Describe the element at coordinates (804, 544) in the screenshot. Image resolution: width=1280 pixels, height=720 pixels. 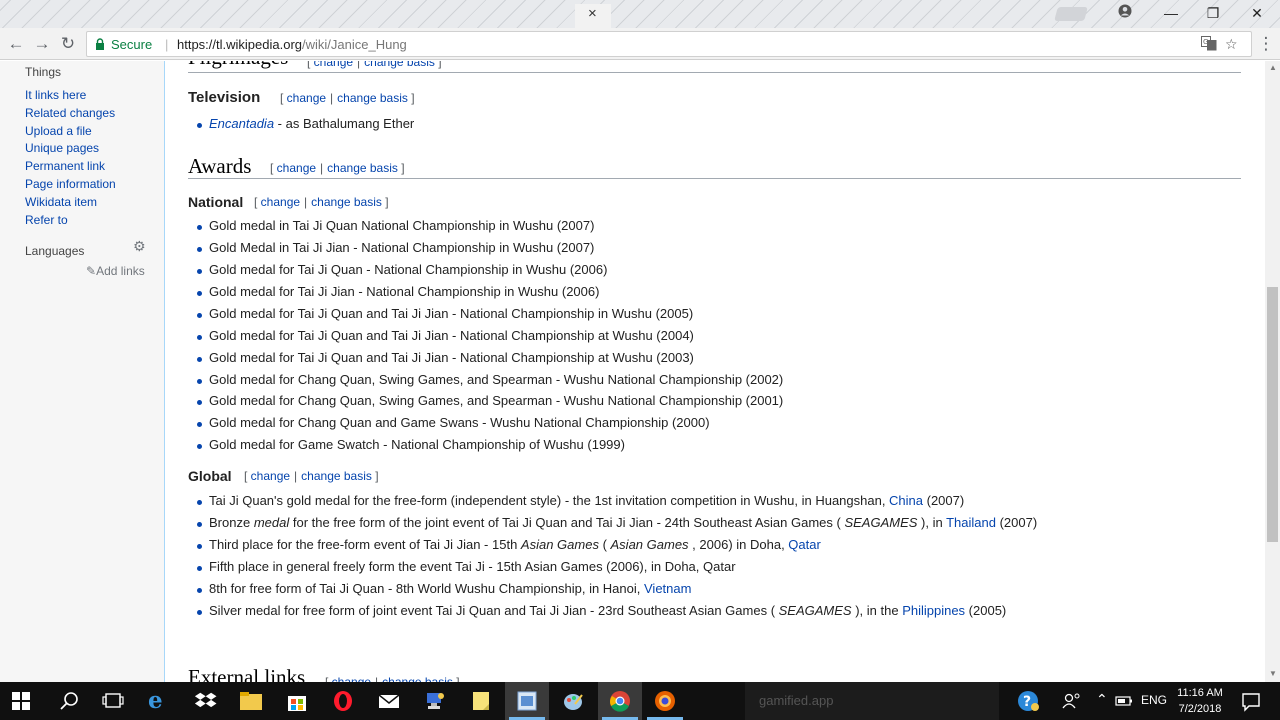
I see `qatar-link: Qatar` at that location.